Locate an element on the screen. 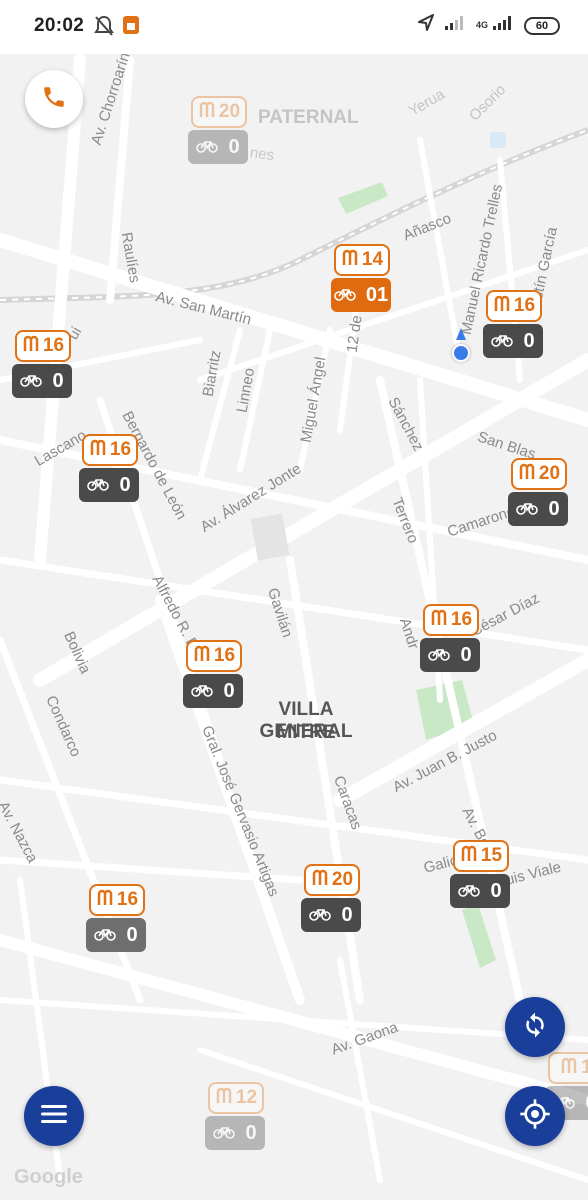  app-notification-icon is located at coordinates (131, 27).